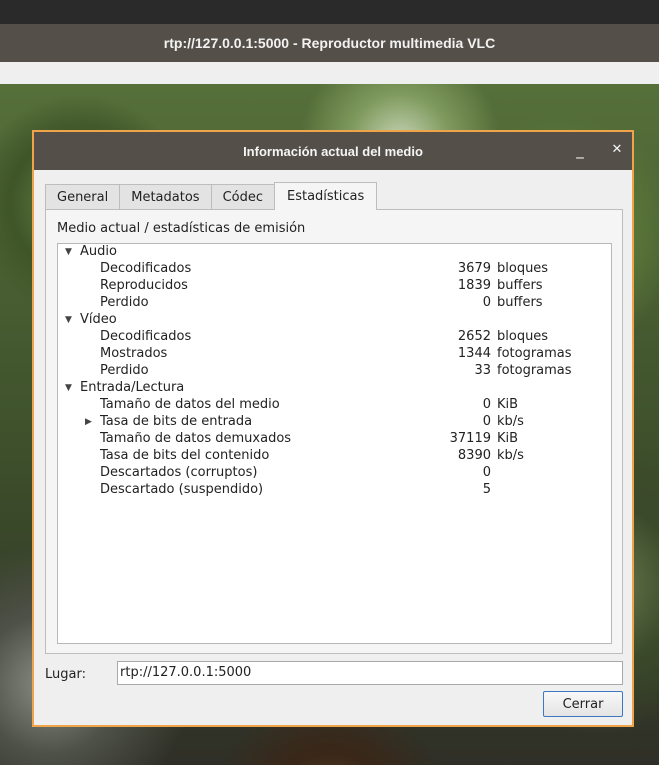  Describe the element at coordinates (474, 455) in the screenshot. I see `stat-value: 8390` at that location.